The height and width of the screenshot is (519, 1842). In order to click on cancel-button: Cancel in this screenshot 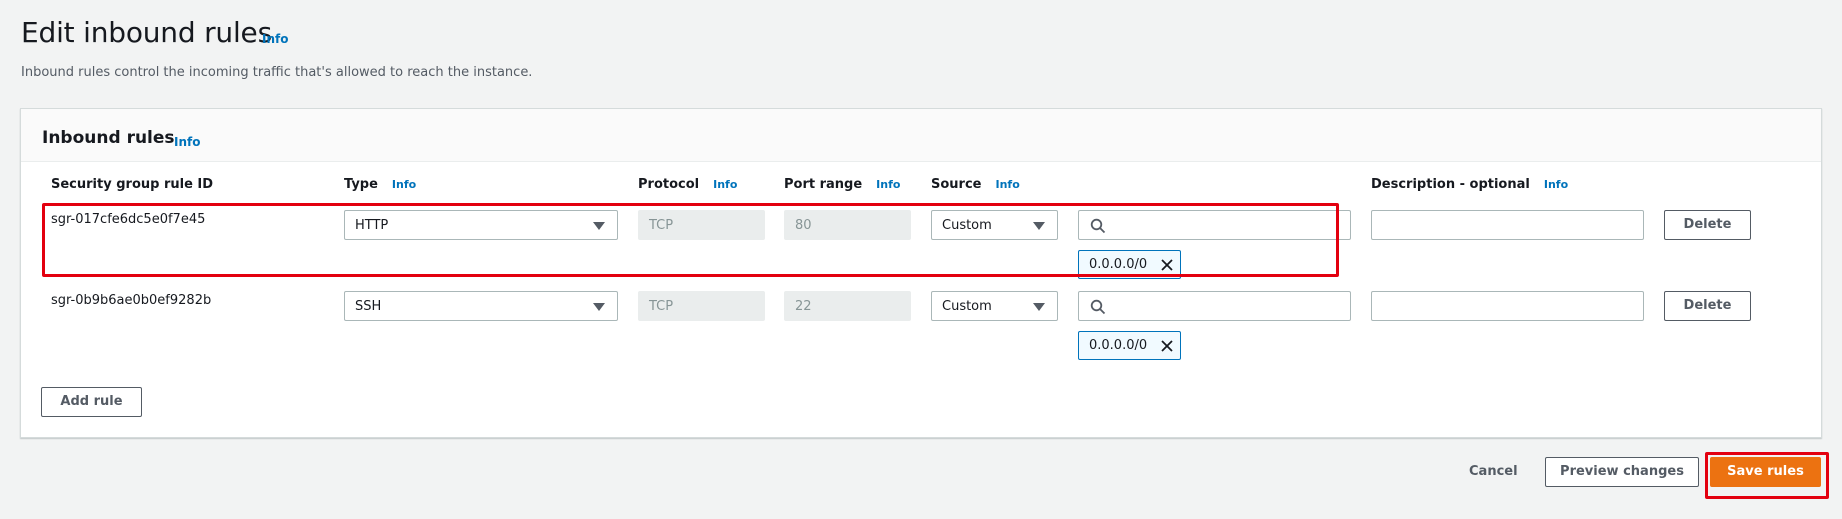, I will do `click(1493, 471)`.